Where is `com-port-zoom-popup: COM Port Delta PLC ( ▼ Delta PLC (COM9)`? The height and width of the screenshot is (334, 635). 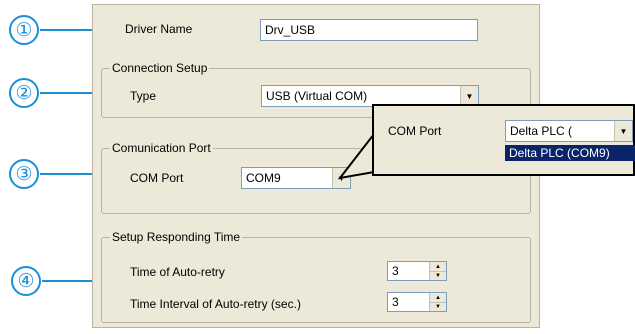 com-port-zoom-popup: COM Port Delta PLC ( ▼ Delta PLC (COM9) is located at coordinates (503, 140).